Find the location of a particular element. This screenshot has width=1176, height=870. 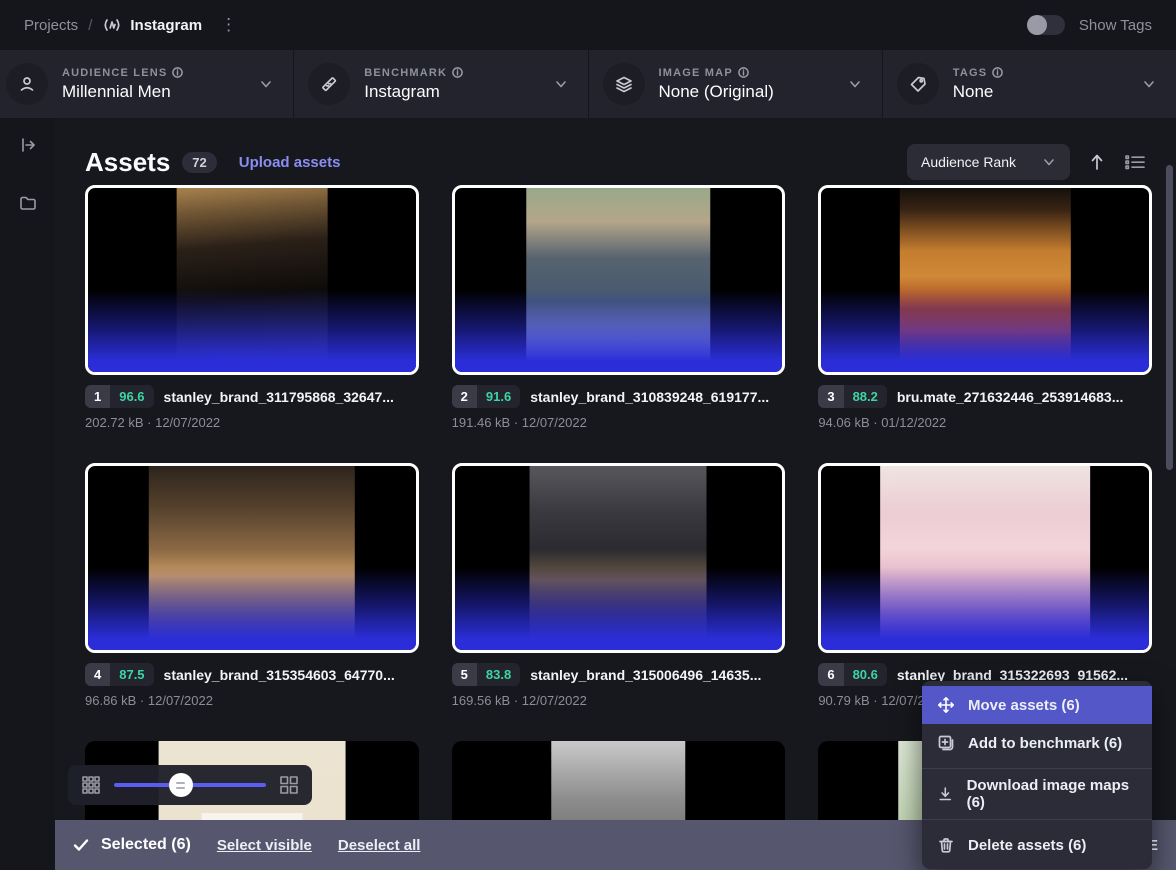

zoom-slider-track is located at coordinates (190, 785).